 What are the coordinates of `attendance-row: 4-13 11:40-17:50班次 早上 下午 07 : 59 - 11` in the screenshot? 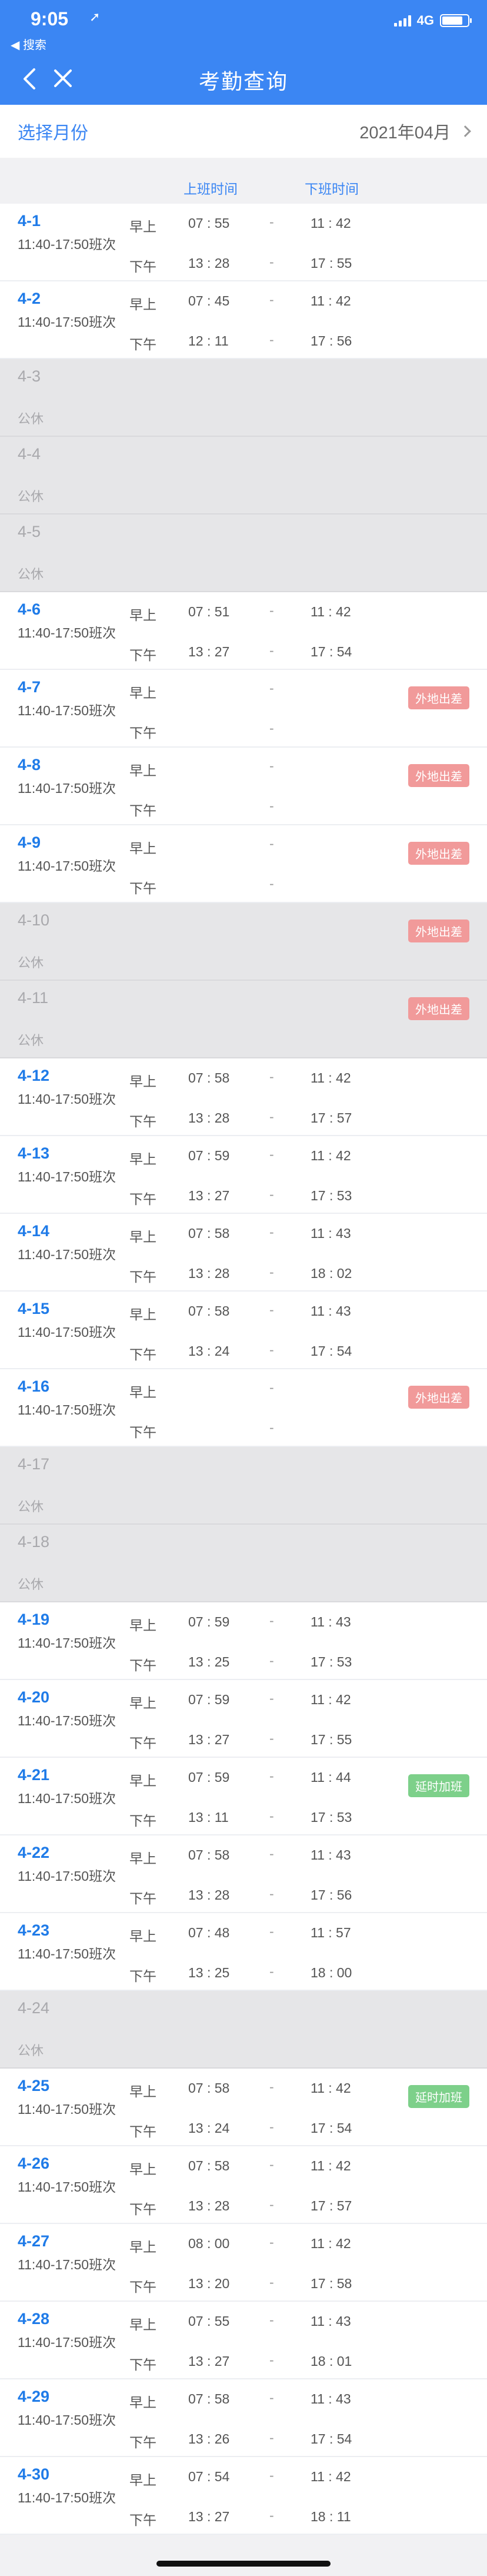 It's located at (243, 1175).